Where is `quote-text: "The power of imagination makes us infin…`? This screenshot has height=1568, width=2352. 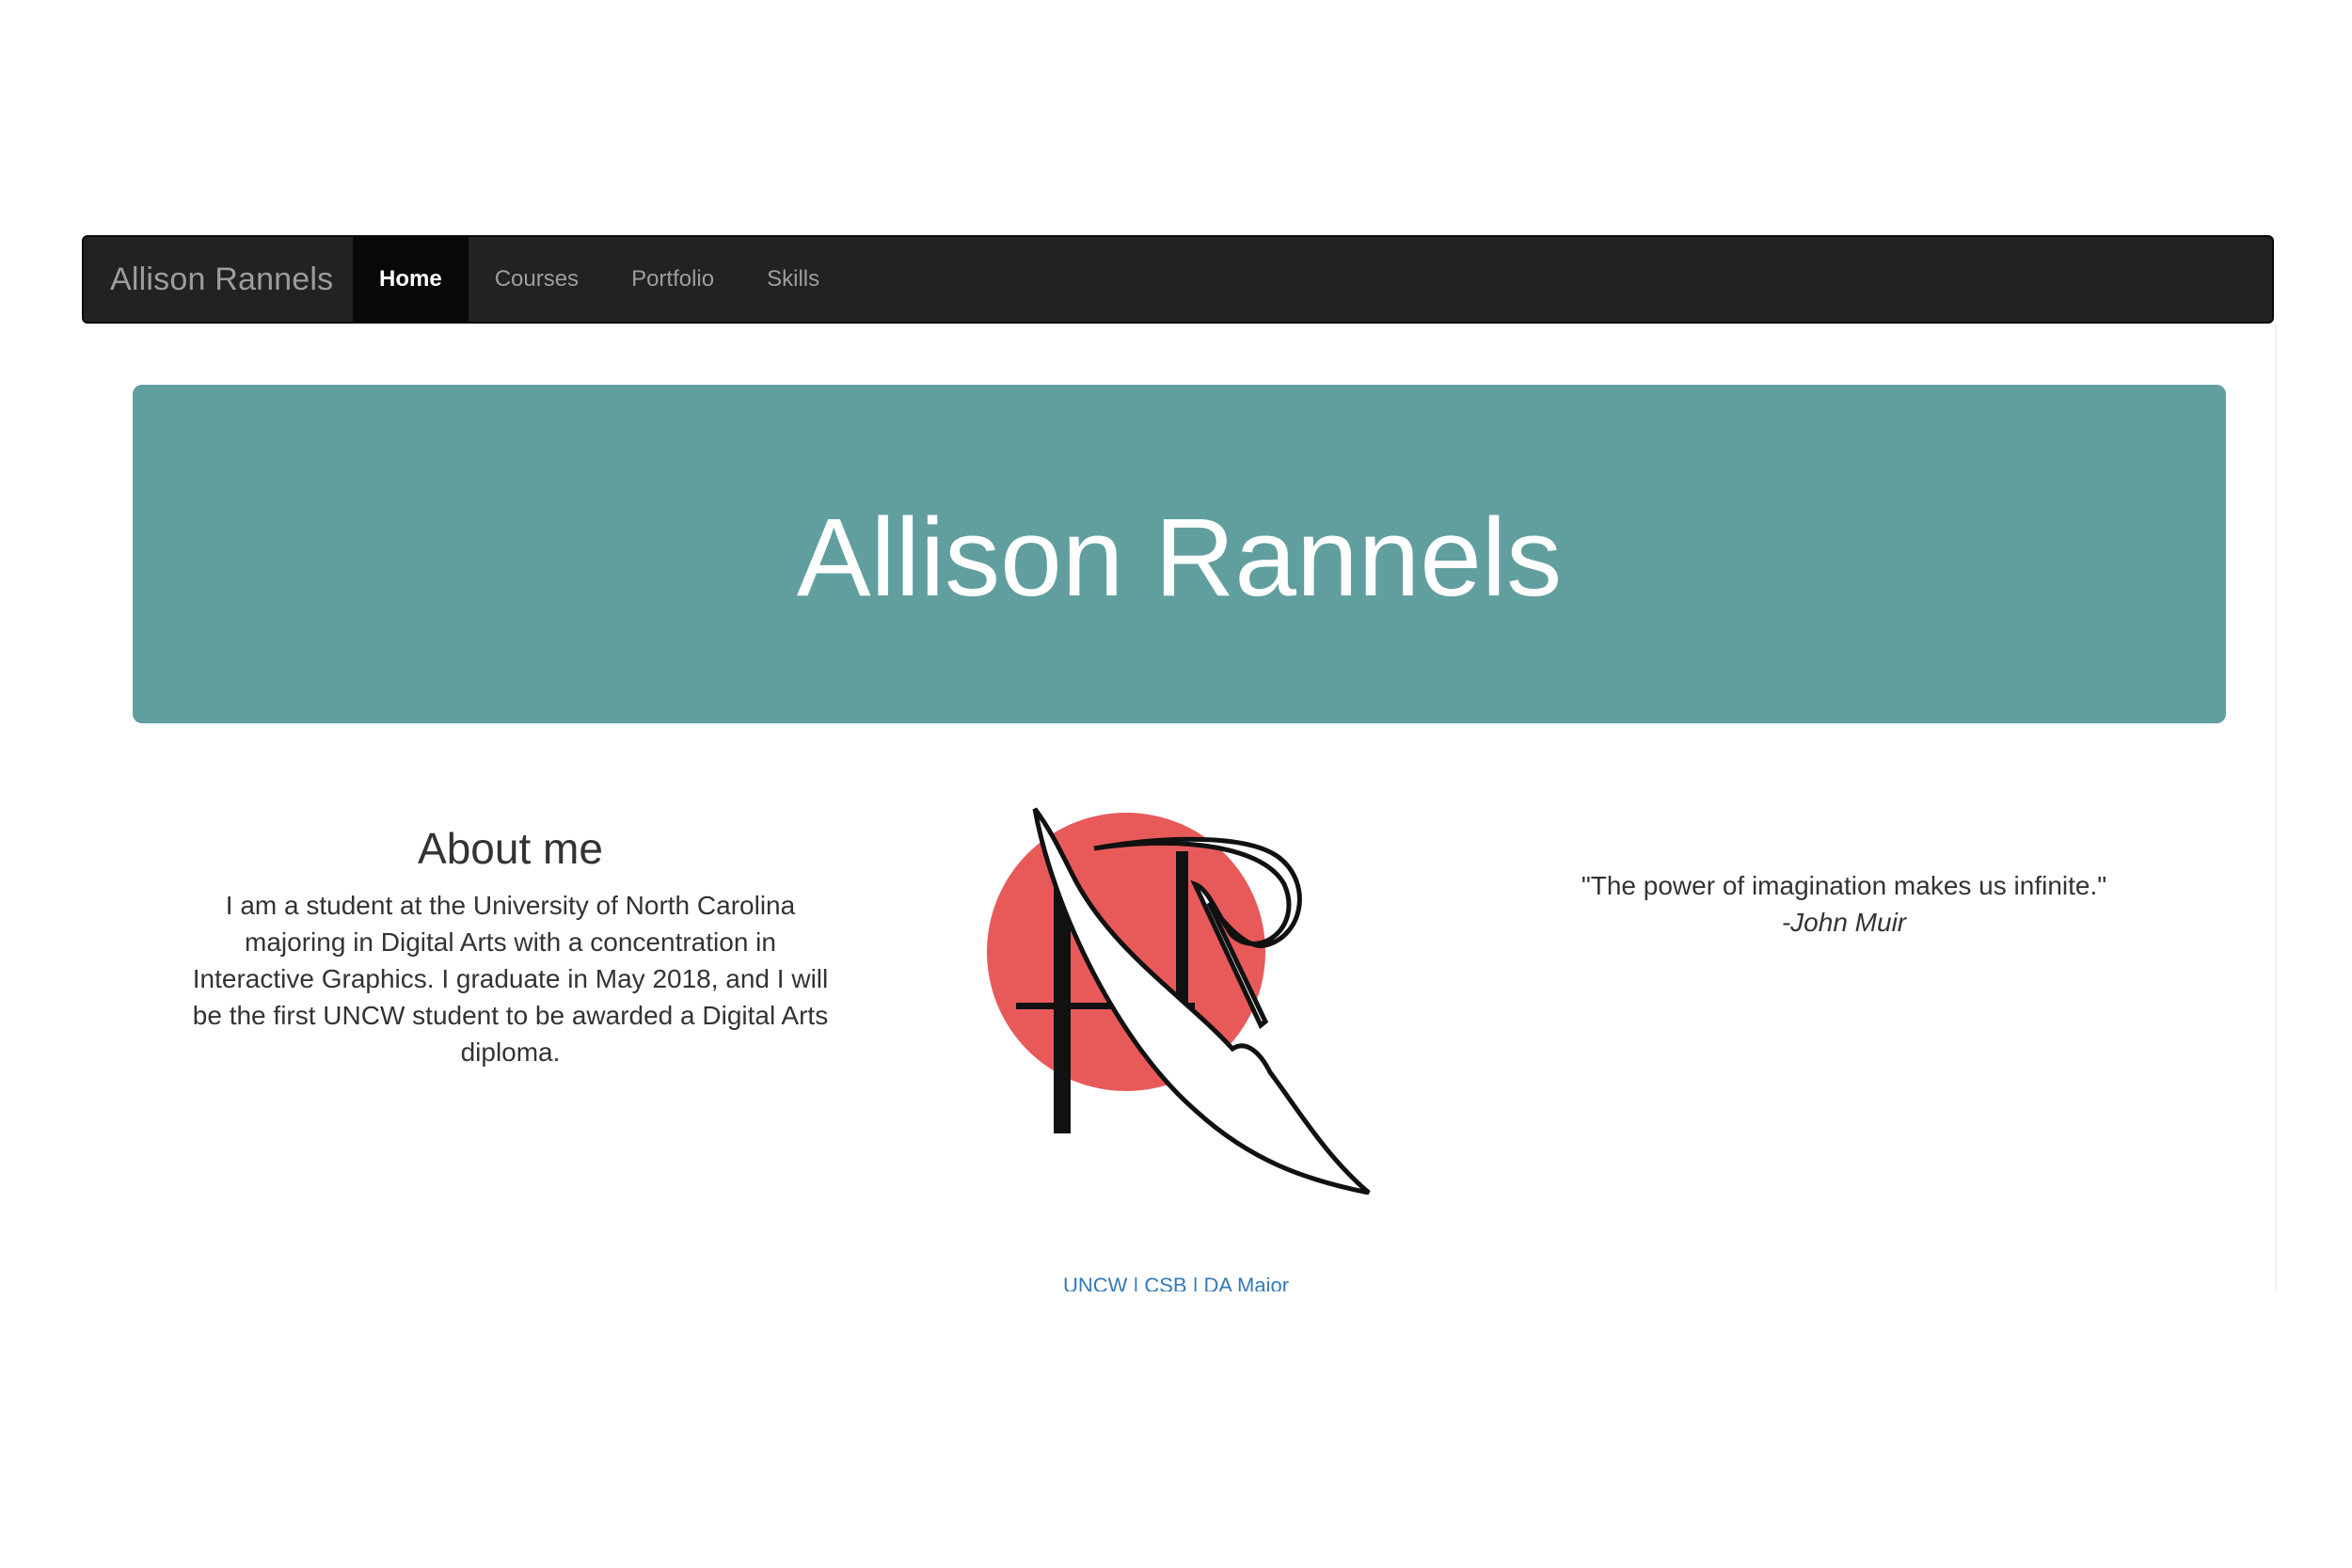
quote-text: "The power of imagination makes us infin… is located at coordinates (1844, 885).